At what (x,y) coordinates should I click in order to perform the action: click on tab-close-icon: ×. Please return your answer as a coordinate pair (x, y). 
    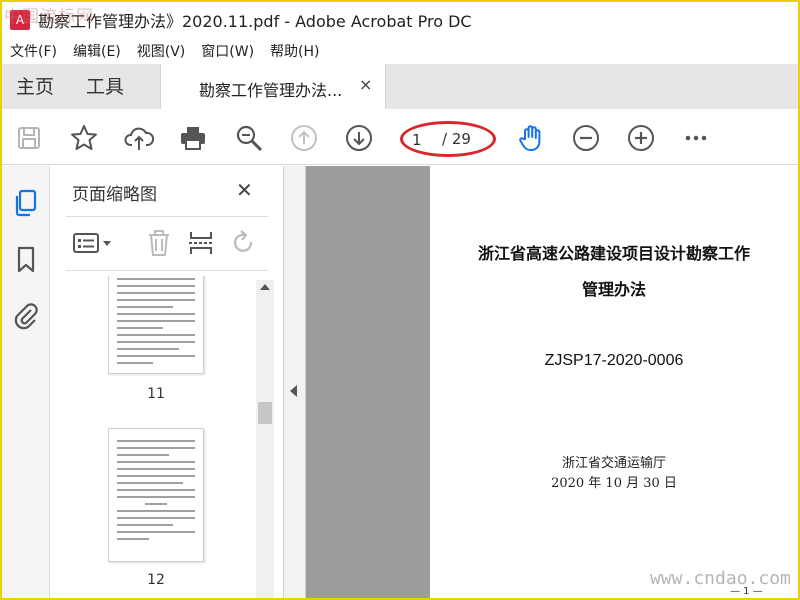
    Looking at the image, I should click on (365, 84).